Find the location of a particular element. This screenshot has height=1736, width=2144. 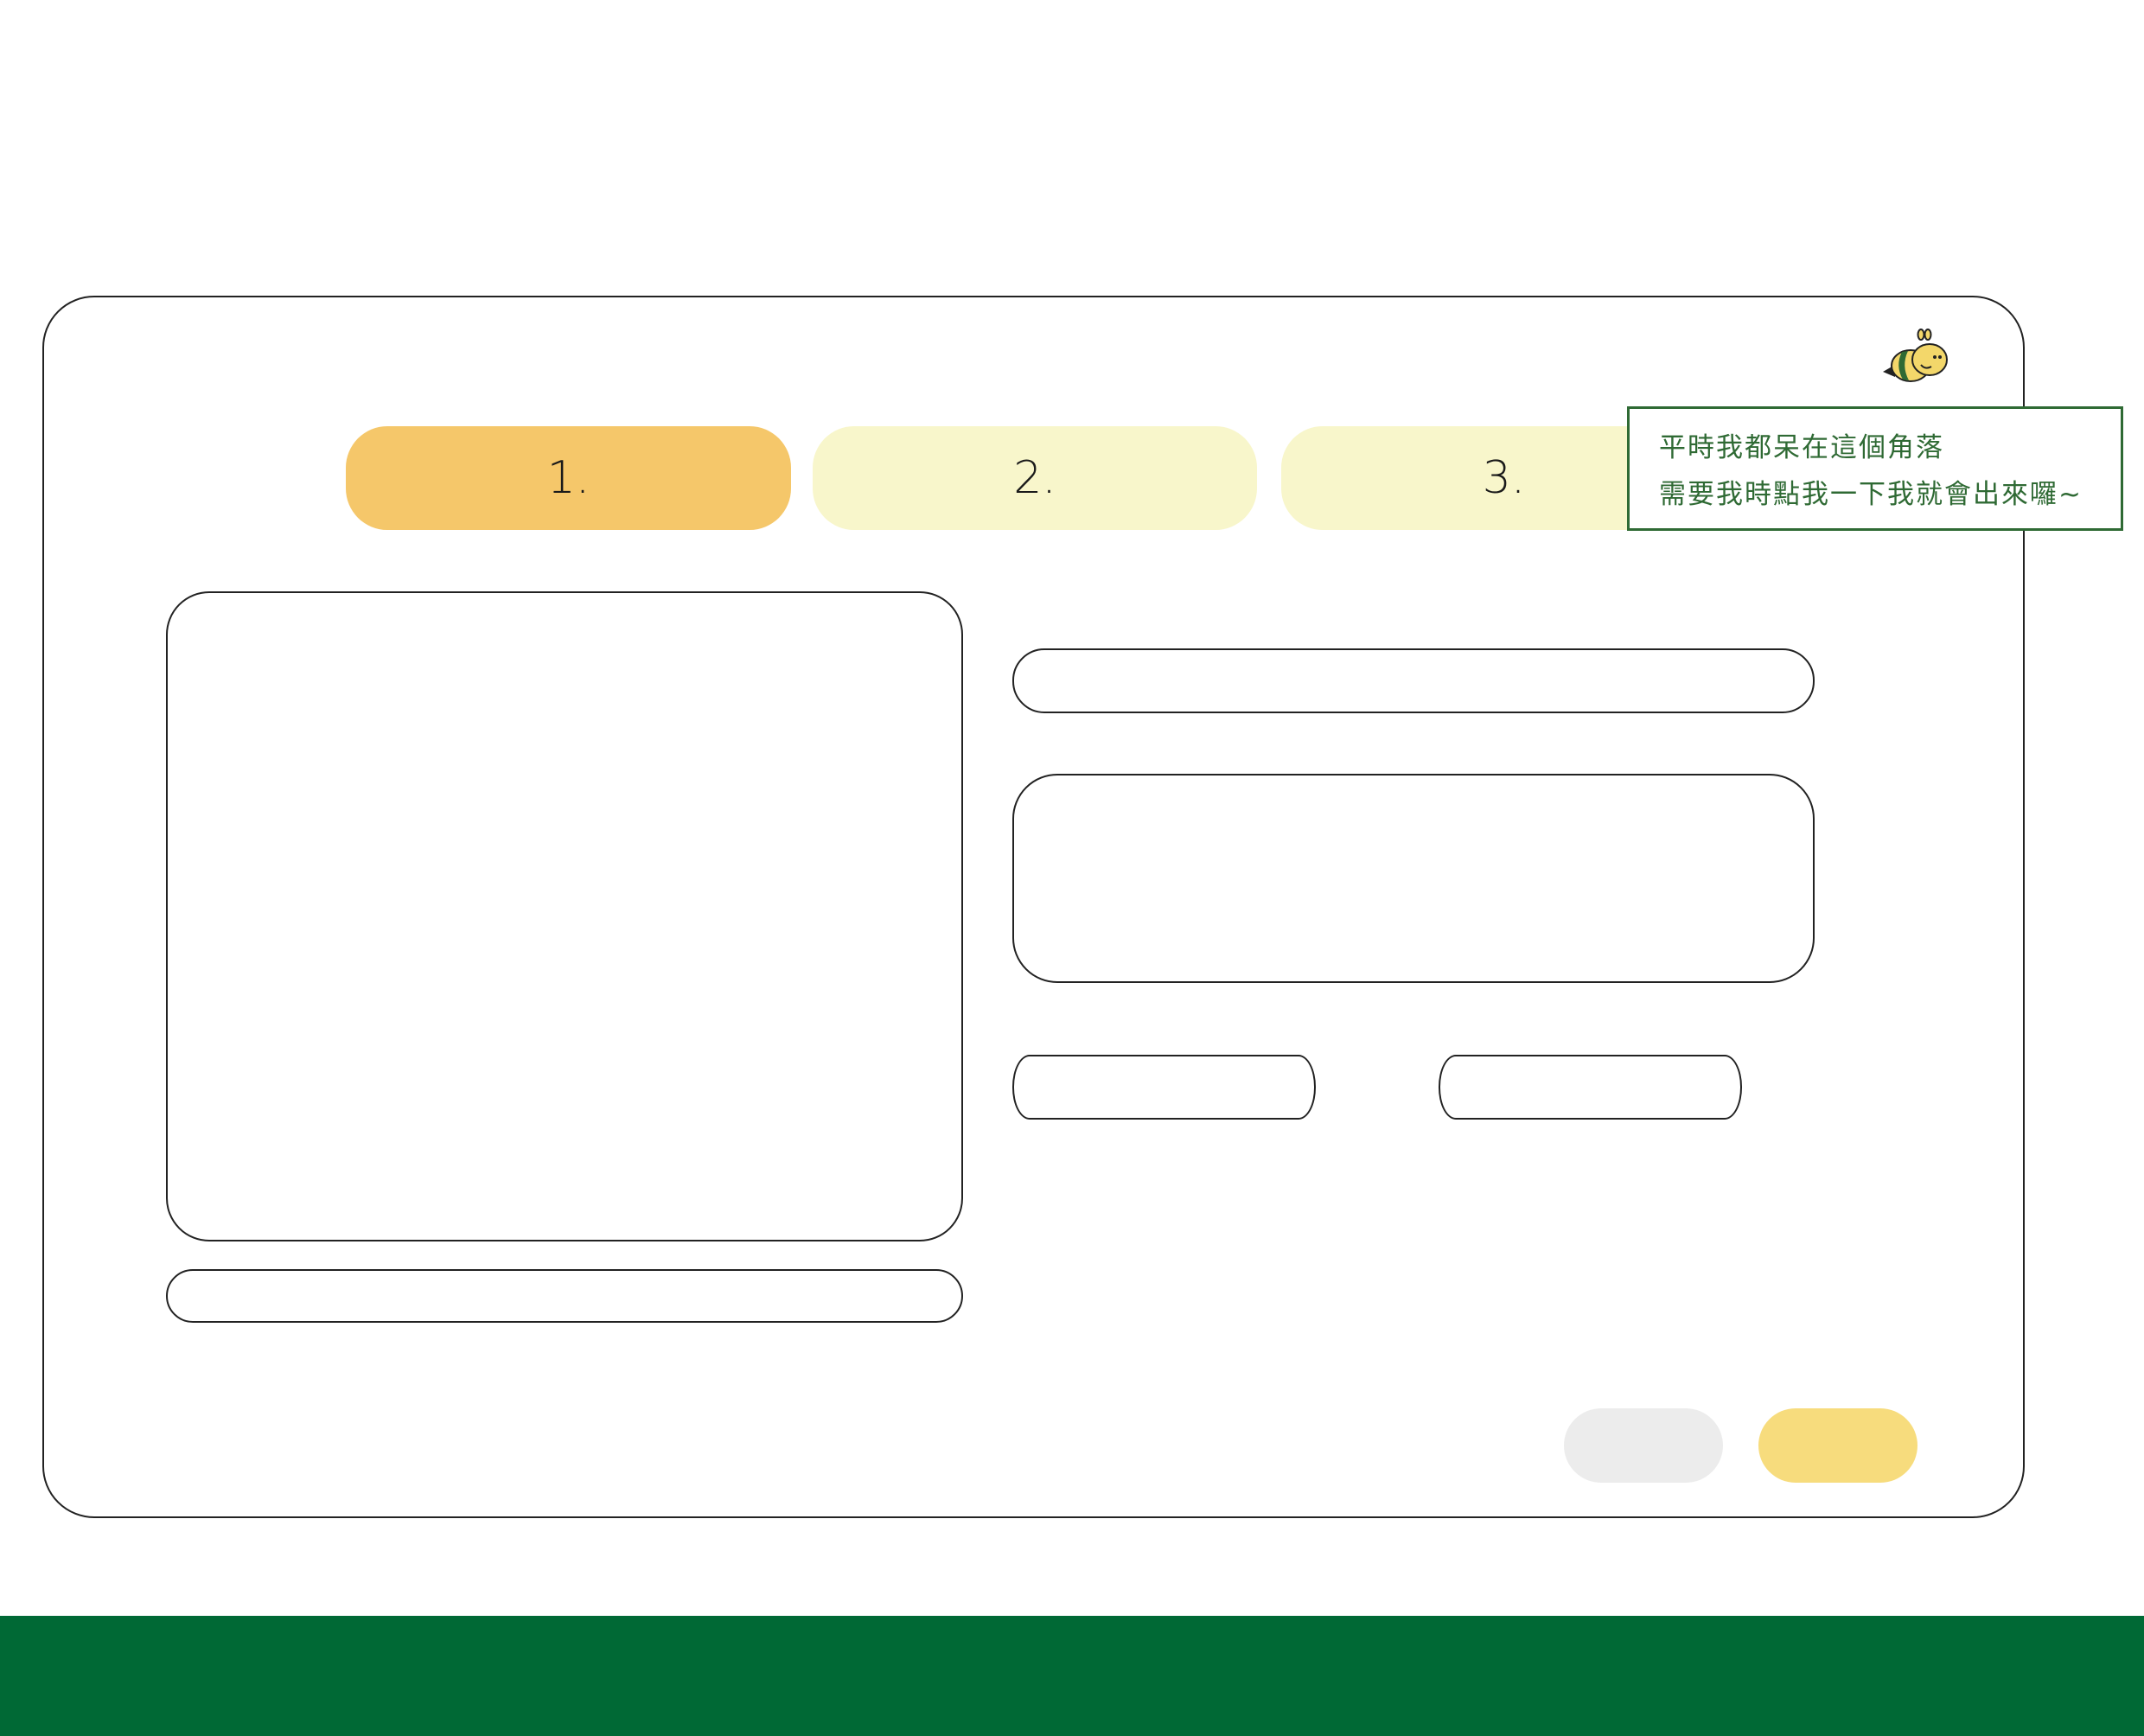

image-caption-input is located at coordinates (564, 1296).